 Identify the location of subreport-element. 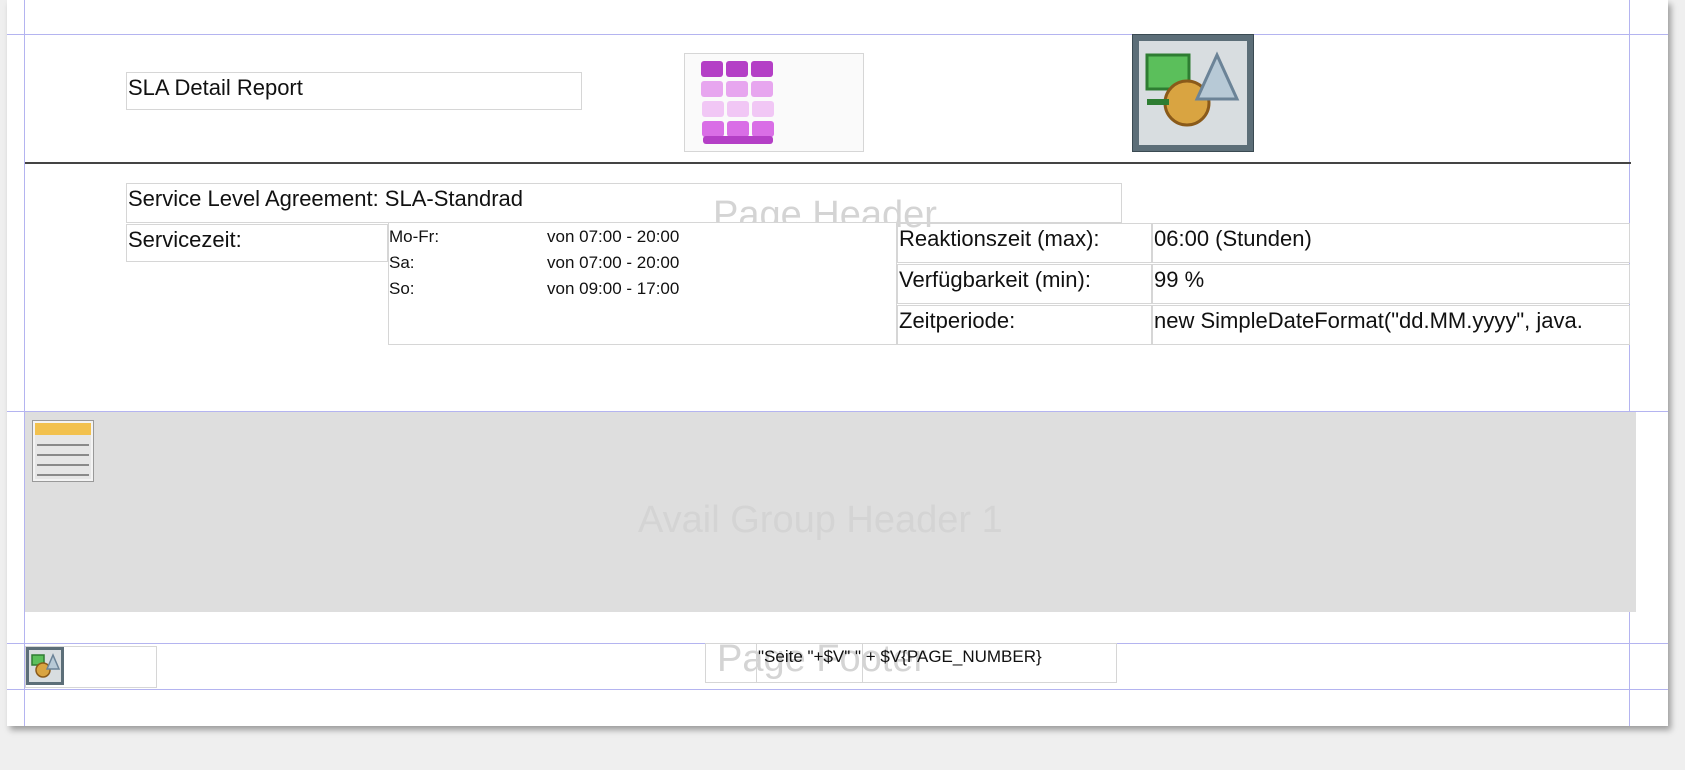
(63, 451).